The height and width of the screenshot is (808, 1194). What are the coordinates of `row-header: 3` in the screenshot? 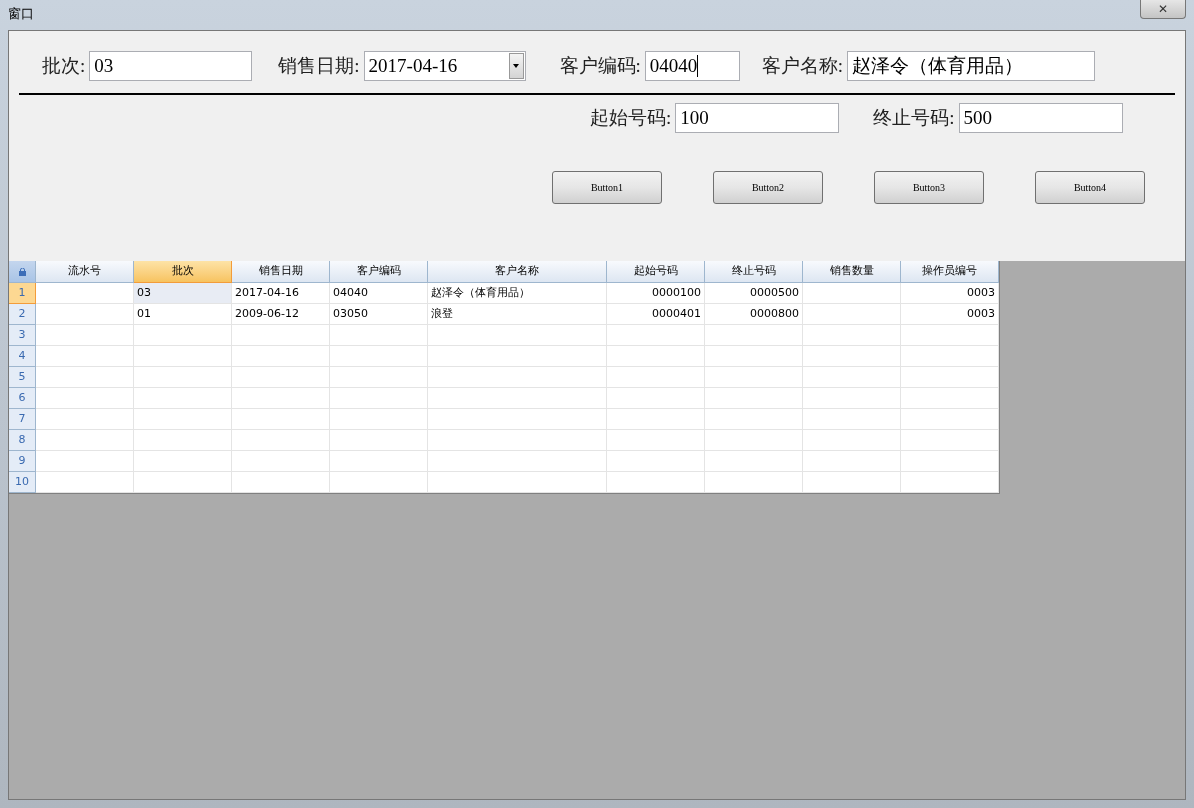 It's located at (22, 335).